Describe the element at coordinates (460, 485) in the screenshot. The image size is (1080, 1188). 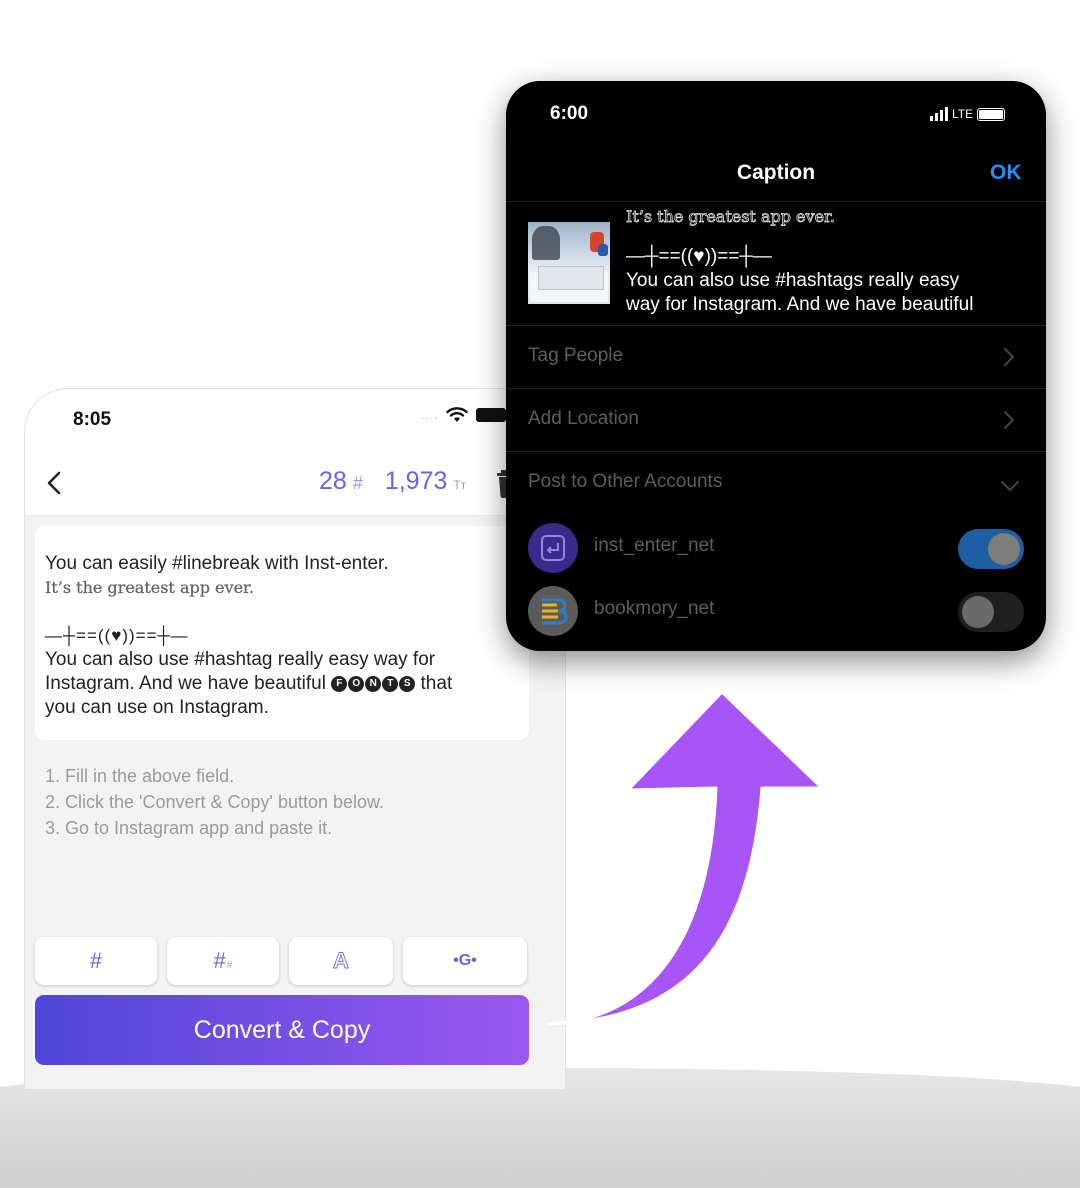
I see `text-size-icon: Tт` at that location.